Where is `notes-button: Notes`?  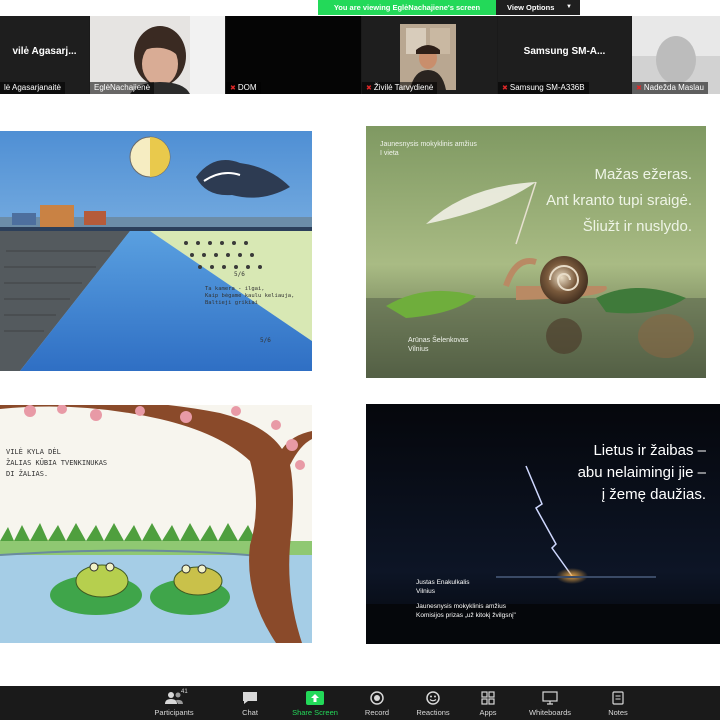
notes-button: Notes is located at coordinates (618, 704).